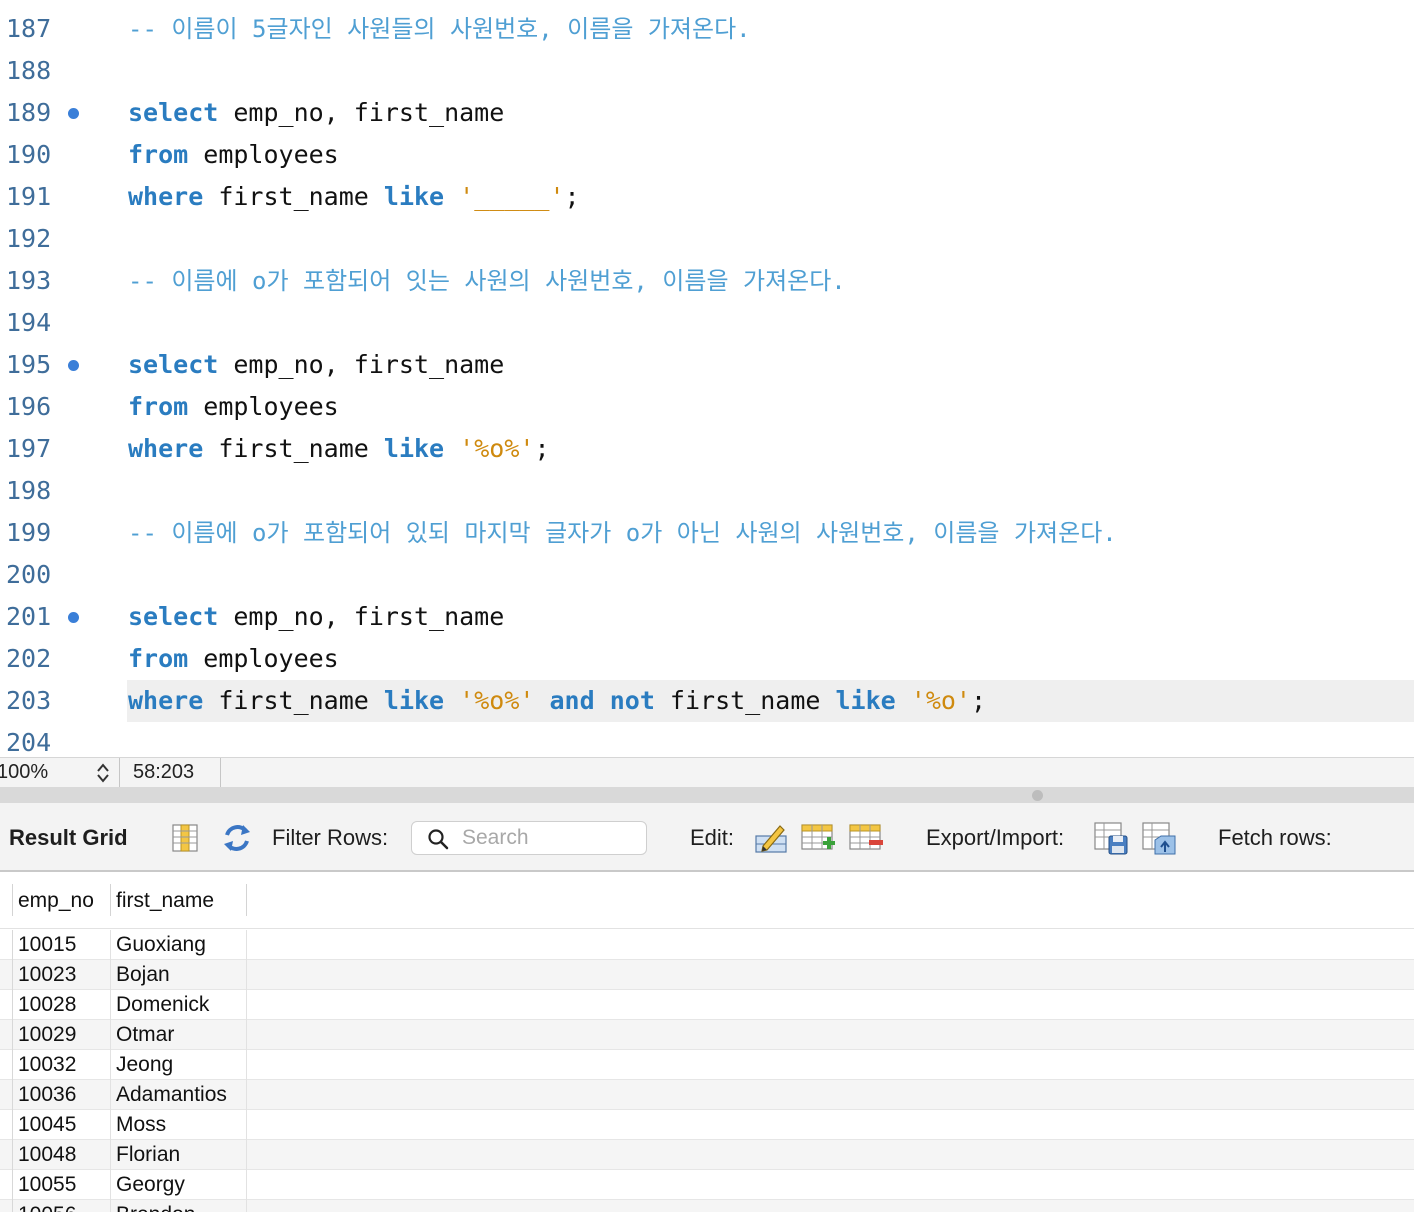 Image resolution: width=1414 pixels, height=1212 pixels. Describe the element at coordinates (63, 155) in the screenshot. I see `editor-gutter: 190` at that location.